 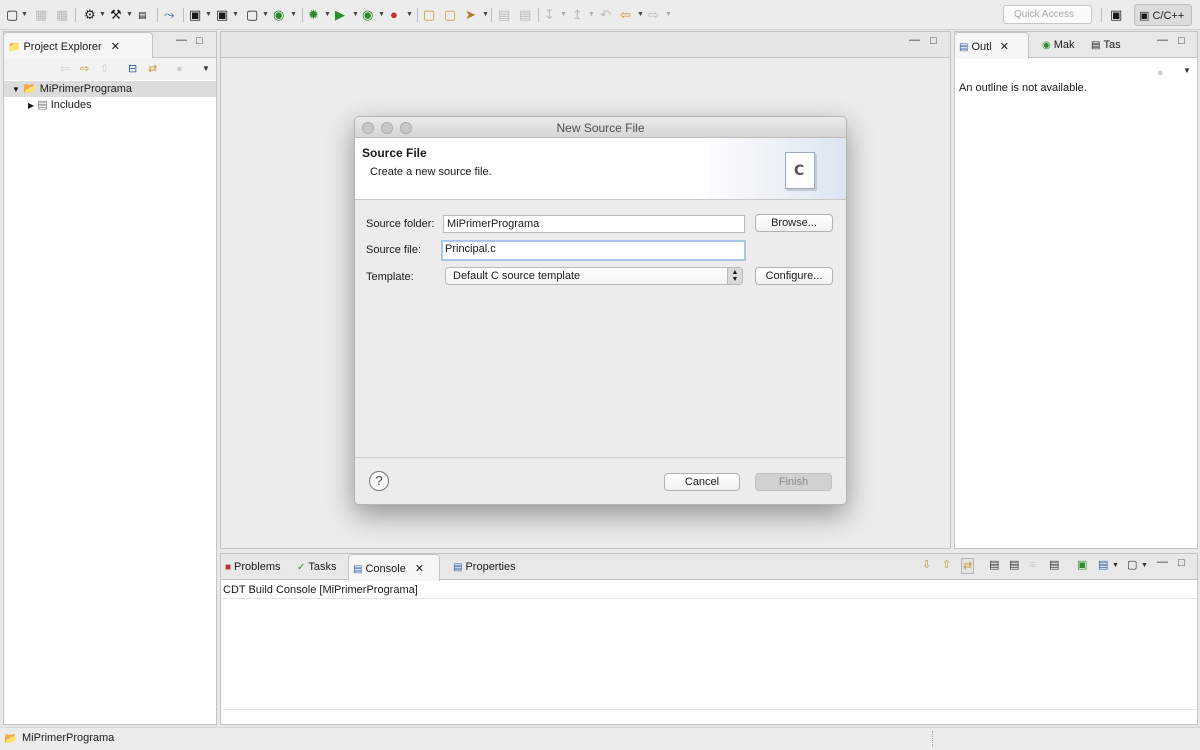 I want to click on toggle-block-icon: ▤, so click(x=525, y=15).